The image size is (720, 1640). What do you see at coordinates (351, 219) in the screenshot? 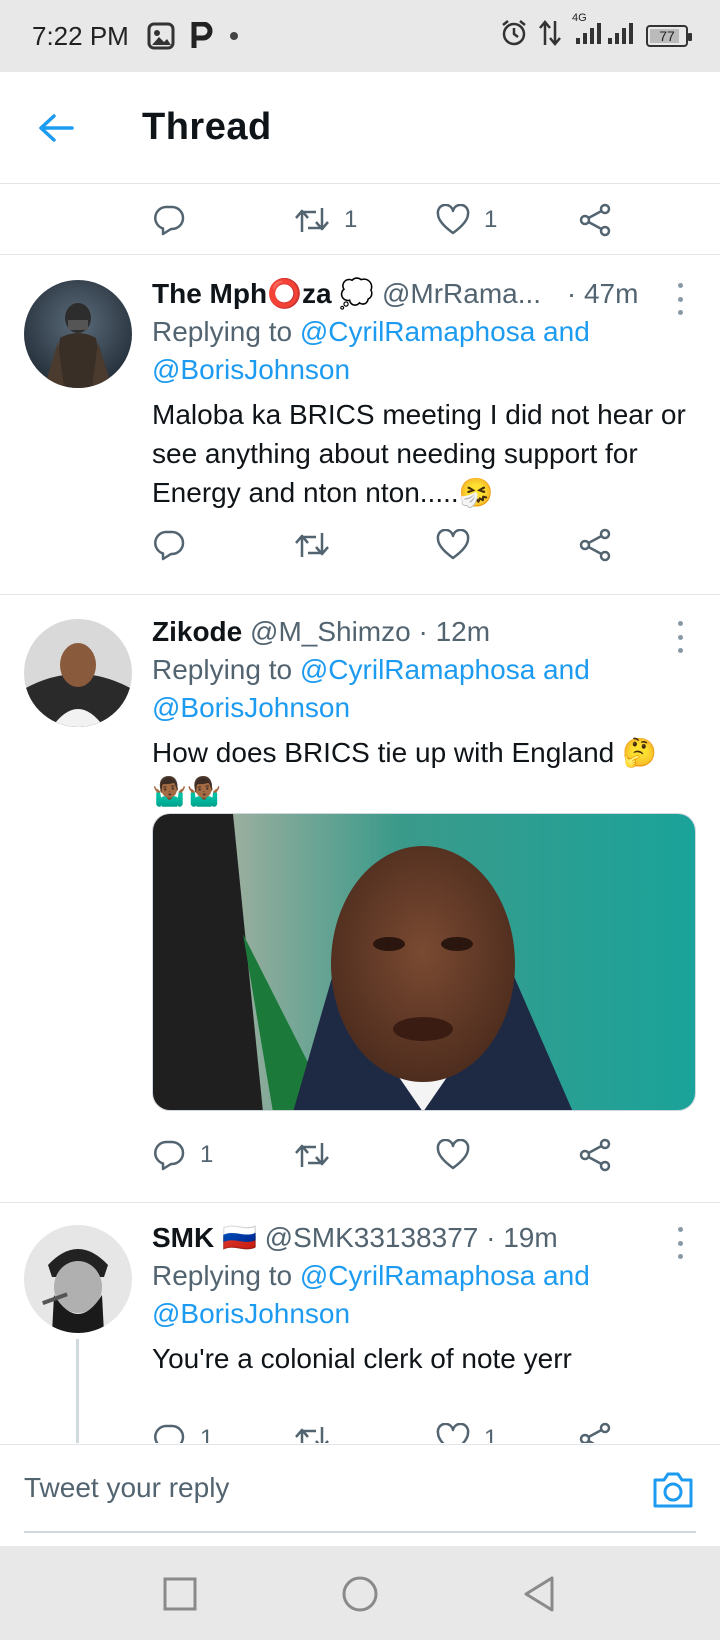
I see `retweet-count: 1` at bounding box center [351, 219].